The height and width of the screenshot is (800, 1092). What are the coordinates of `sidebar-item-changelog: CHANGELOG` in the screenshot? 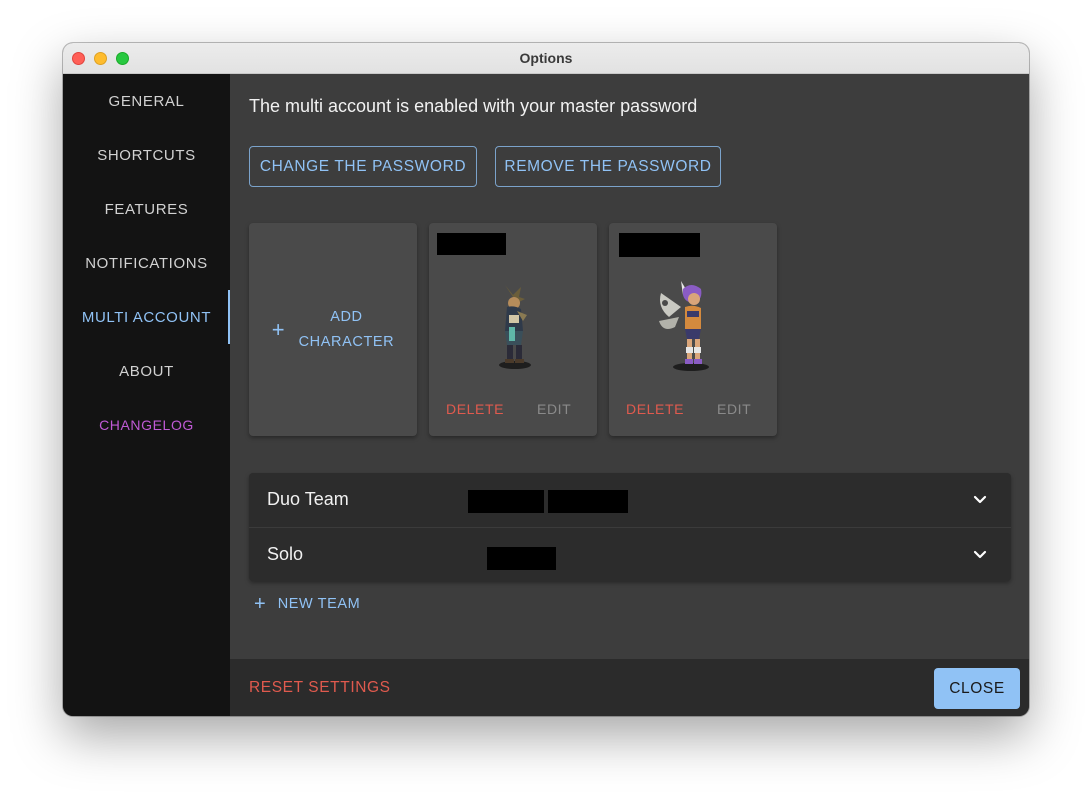 It's located at (146, 425).